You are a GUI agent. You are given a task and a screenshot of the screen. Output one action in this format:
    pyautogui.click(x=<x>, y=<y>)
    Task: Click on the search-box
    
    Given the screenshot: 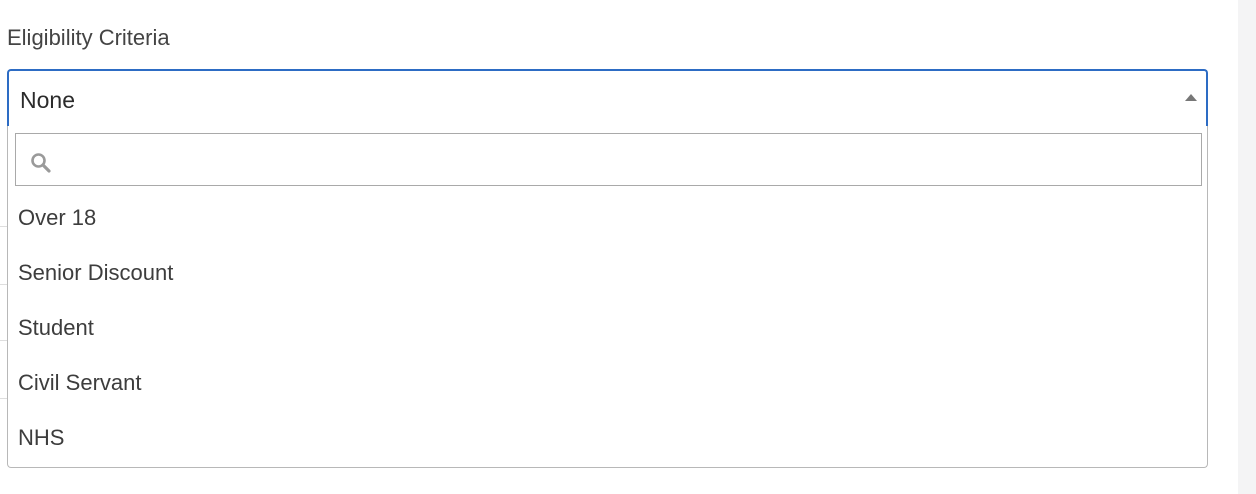 What is the action you would take?
    pyautogui.click(x=608, y=159)
    